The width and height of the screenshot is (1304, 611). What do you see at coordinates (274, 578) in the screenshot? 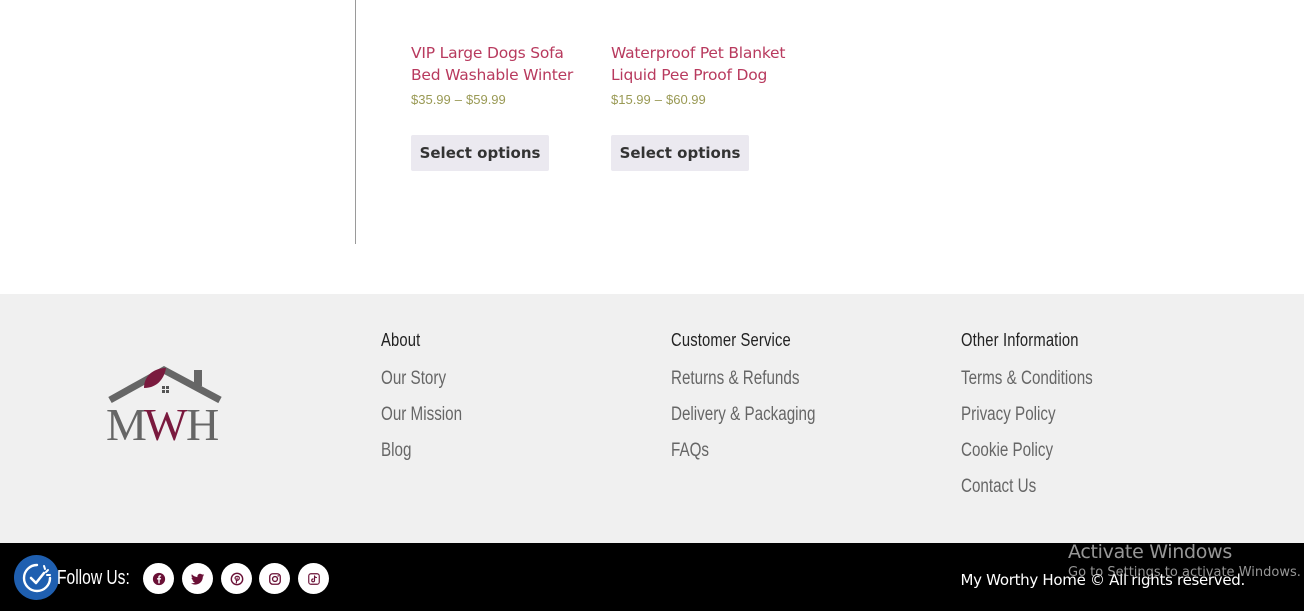
I see `instagram-icon` at bounding box center [274, 578].